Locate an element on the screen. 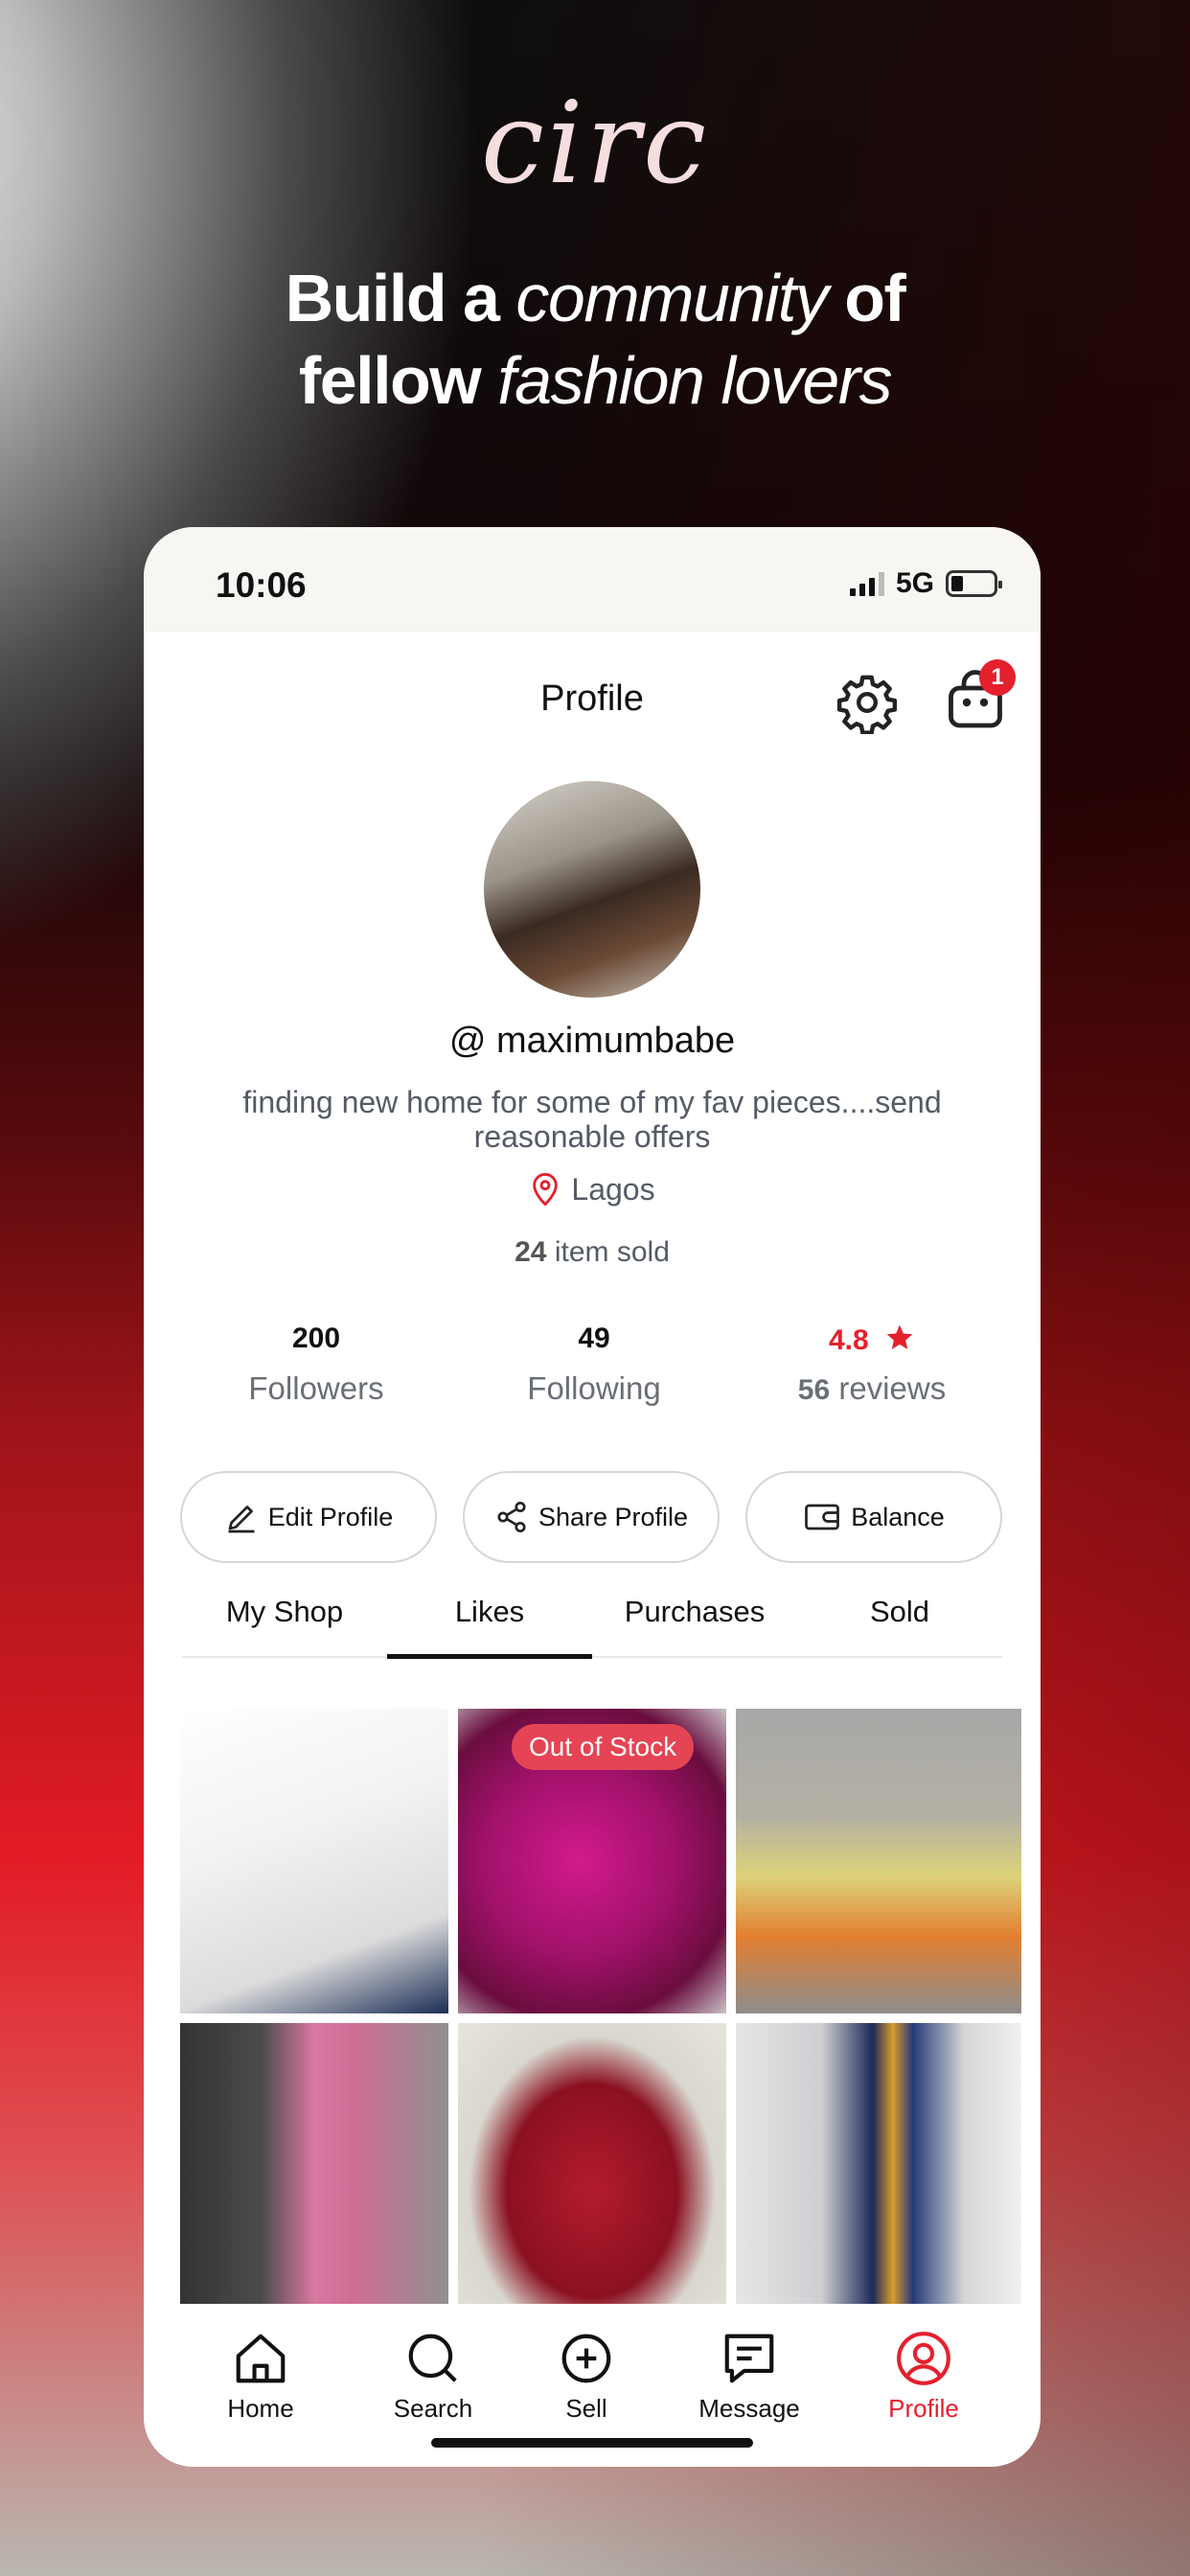  cart-badge: 1 is located at coordinates (998, 677).